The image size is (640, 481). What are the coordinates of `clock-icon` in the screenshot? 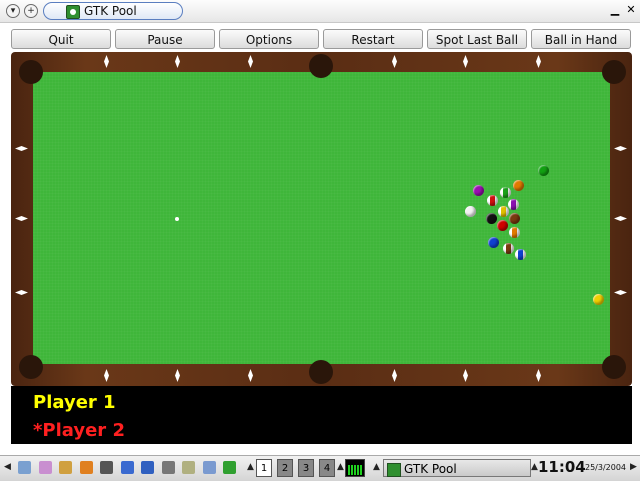 It's located at (45, 467).